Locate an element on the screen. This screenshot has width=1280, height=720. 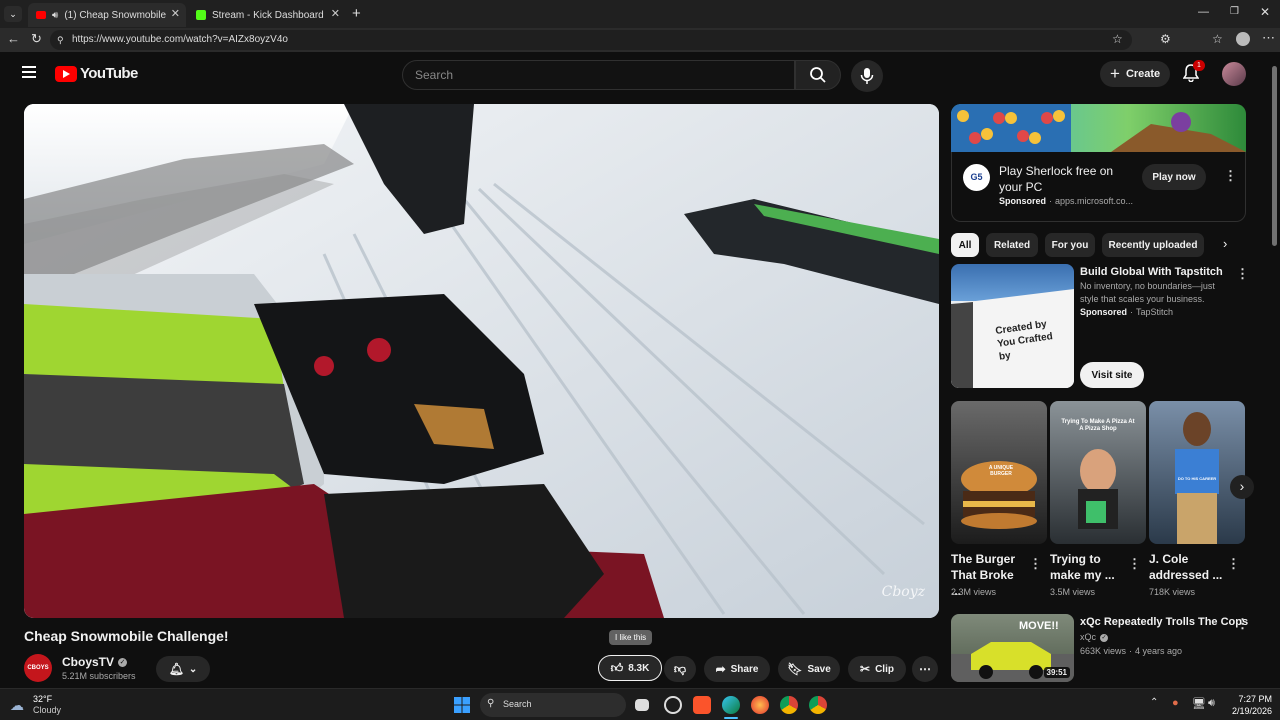
search-icon: ⚲ is located at coordinates (491, 703).